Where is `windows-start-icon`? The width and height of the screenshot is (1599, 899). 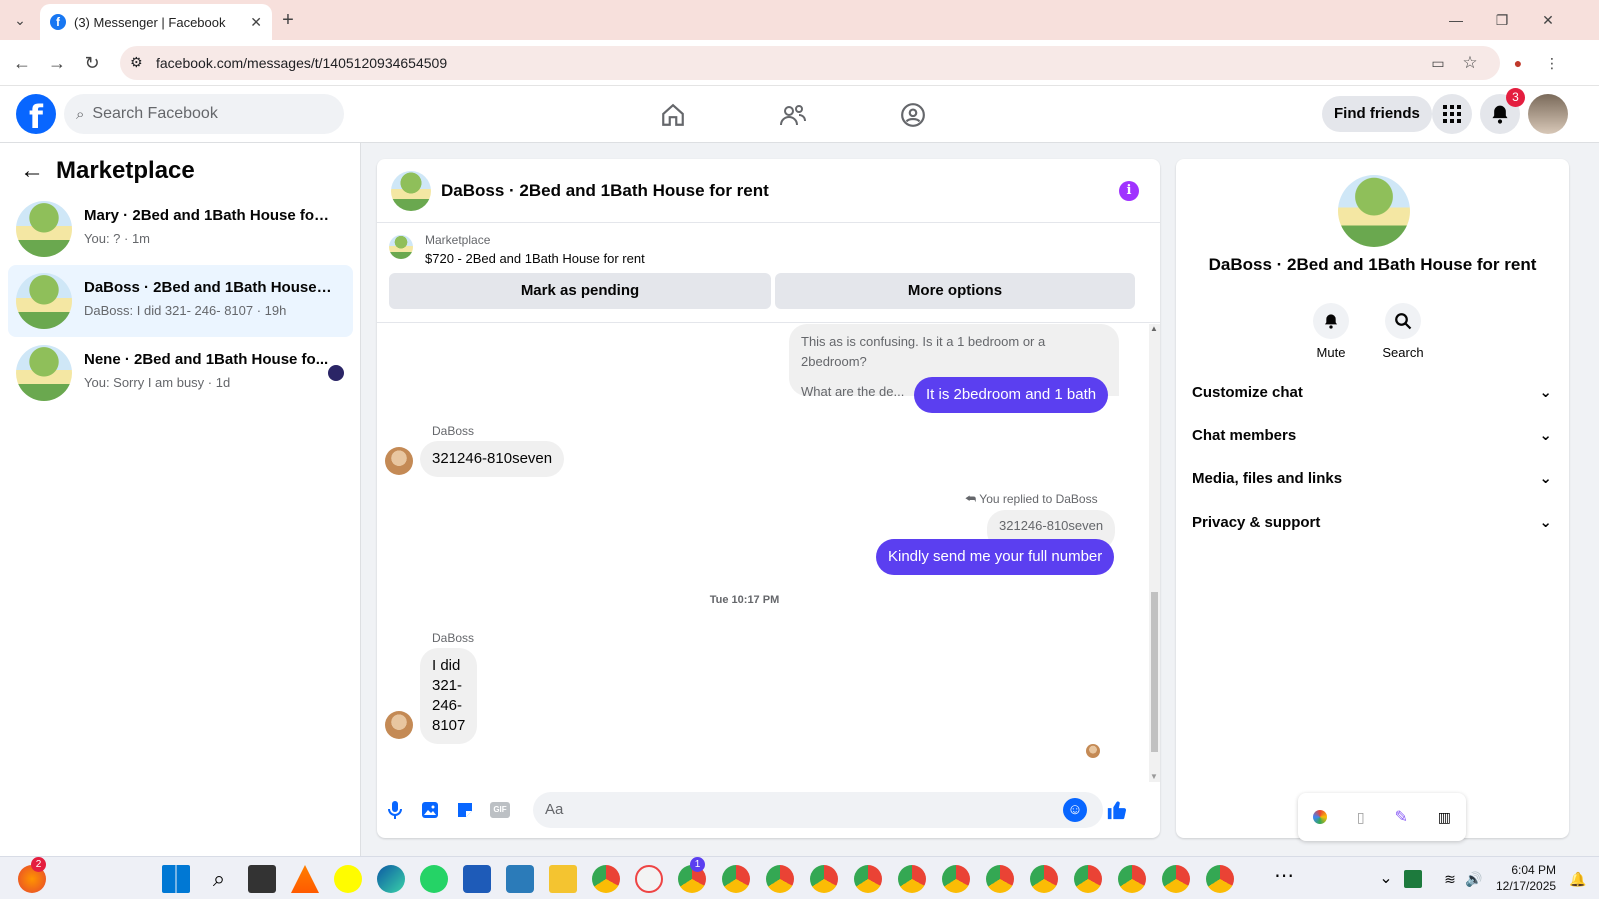
windows-start-icon is located at coordinates (176, 879).